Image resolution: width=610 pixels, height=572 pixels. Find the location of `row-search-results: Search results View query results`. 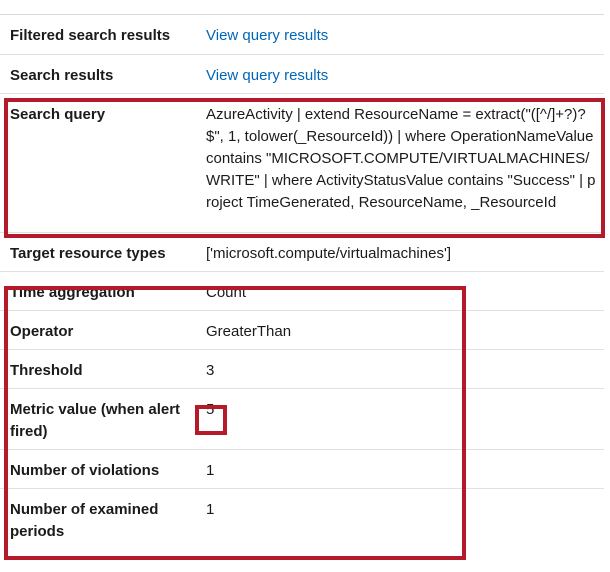

row-search-results: Search results View query results is located at coordinates (302, 74).